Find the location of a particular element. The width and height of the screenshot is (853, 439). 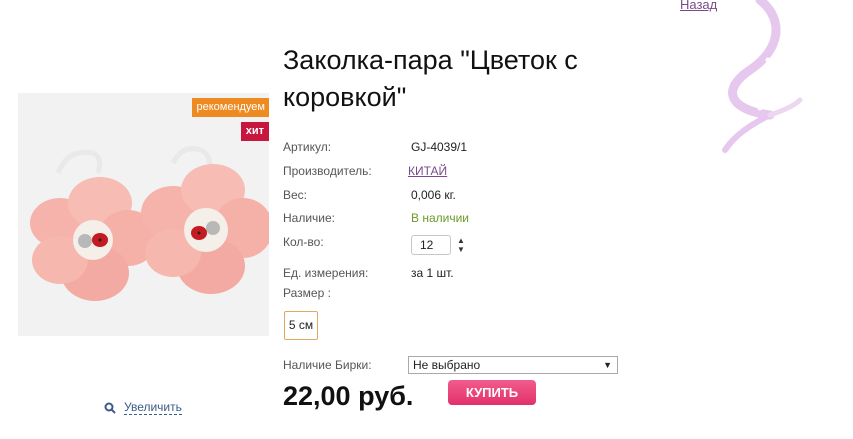

stepper-down-icon: ▼ is located at coordinates (461, 249).